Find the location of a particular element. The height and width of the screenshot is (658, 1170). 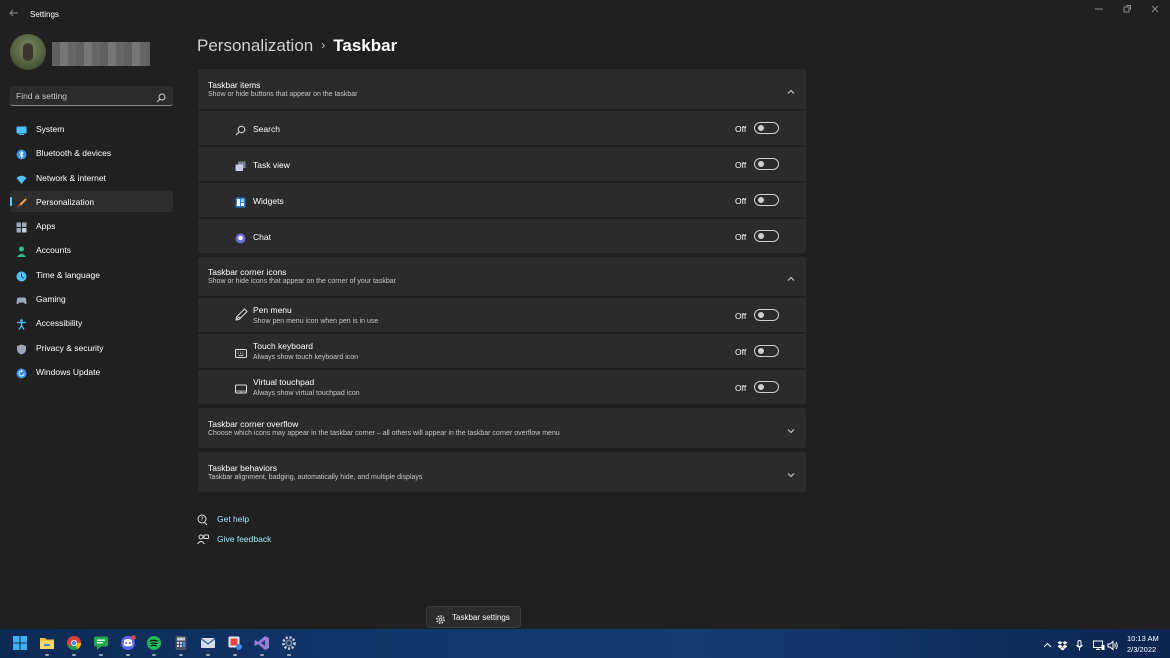

back-arrow-icon is located at coordinates (15, 15).